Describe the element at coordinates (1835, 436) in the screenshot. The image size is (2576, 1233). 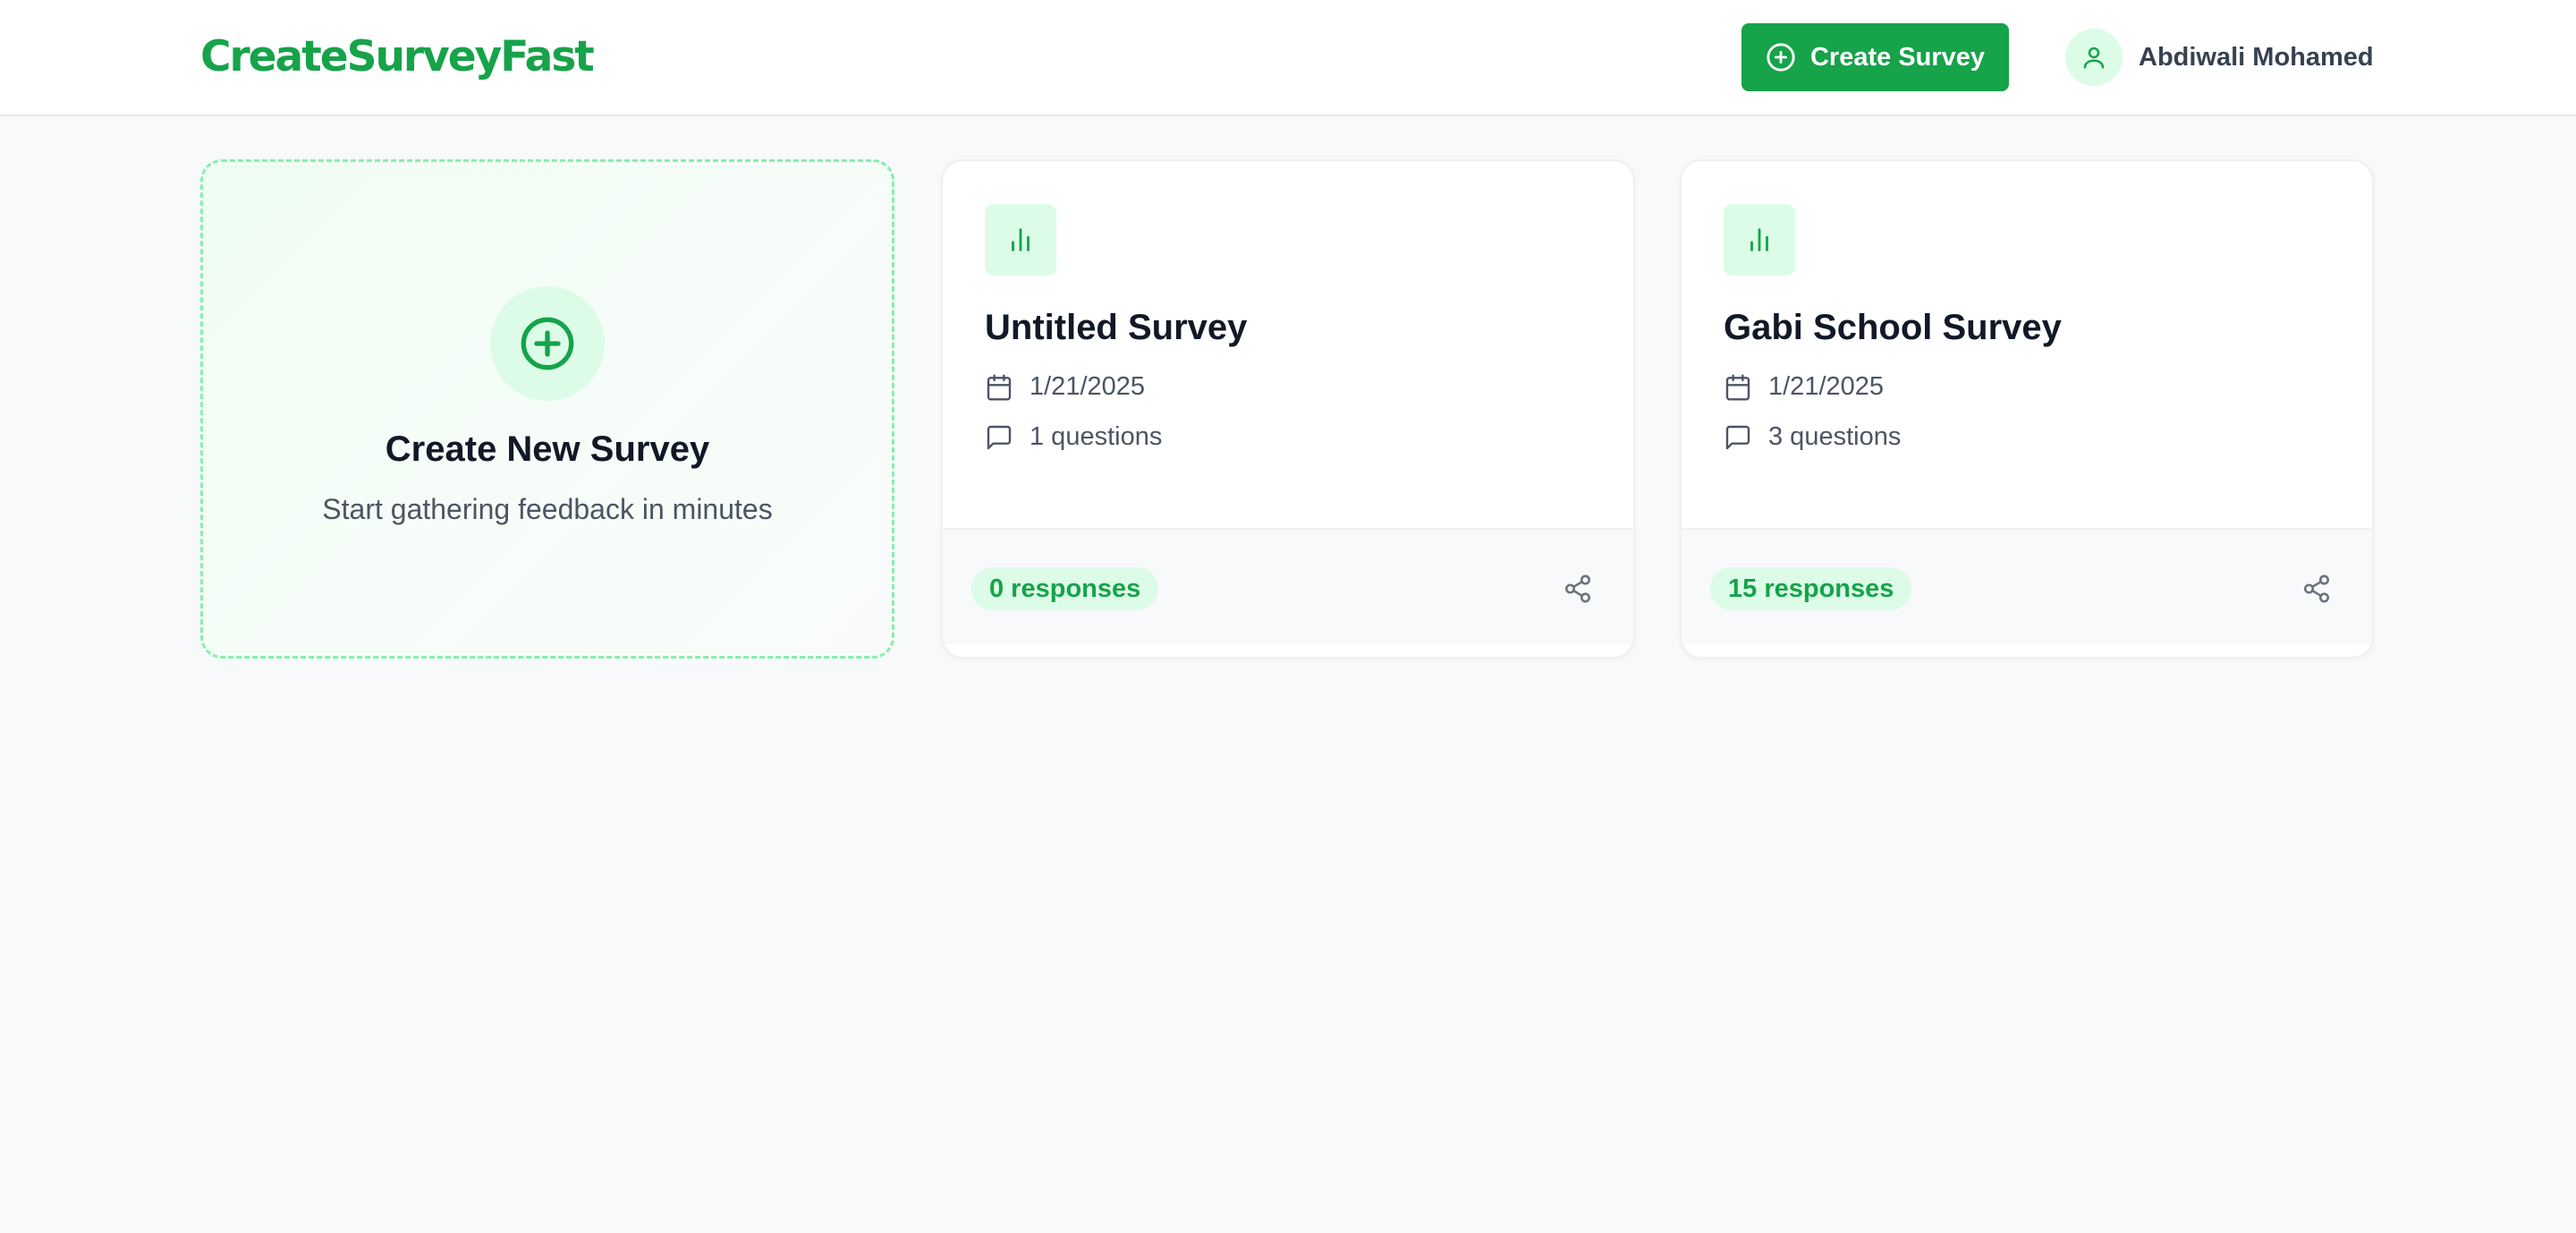
I see `survey-questions-text: 3 questions` at that location.